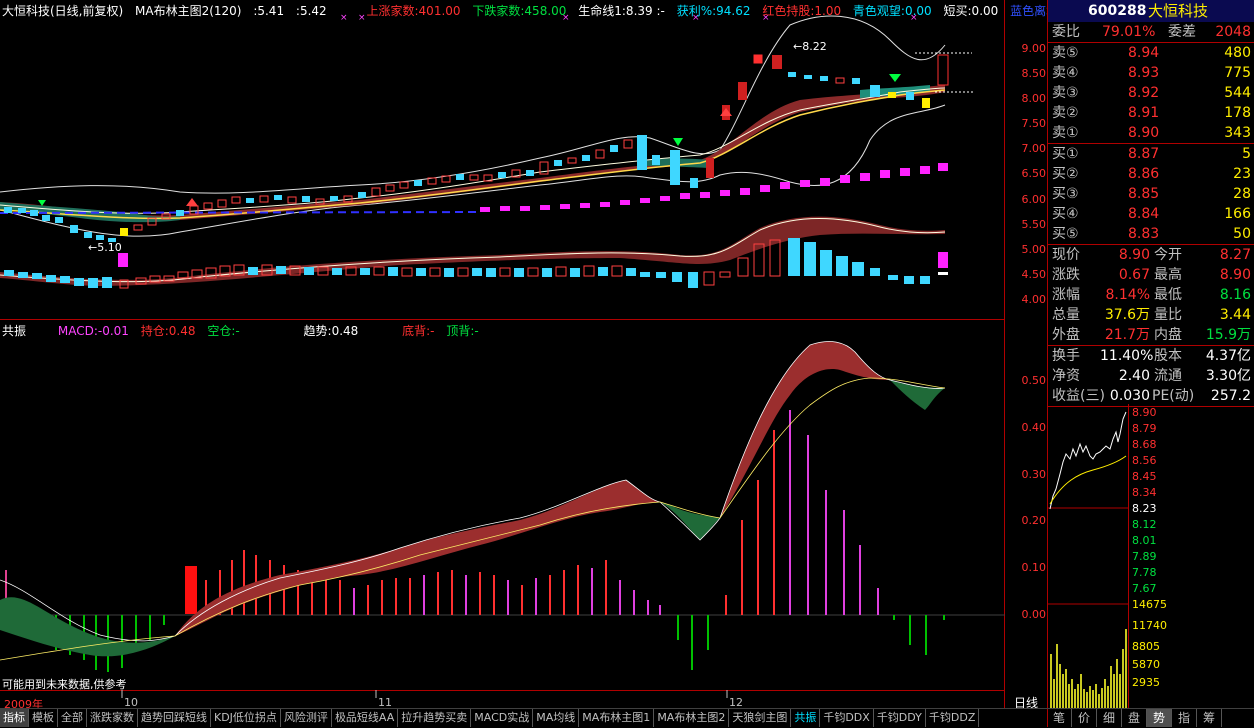 The image size is (1254, 728). I want to click on value-2: :5.42, so click(311, 11).